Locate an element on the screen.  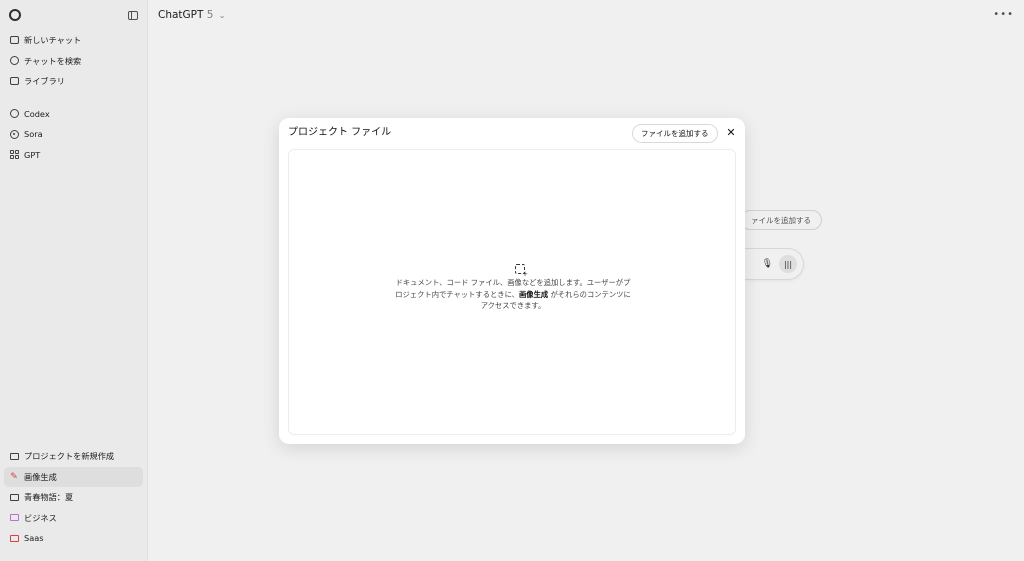
file-add-icon is located at coordinates (521, 271).